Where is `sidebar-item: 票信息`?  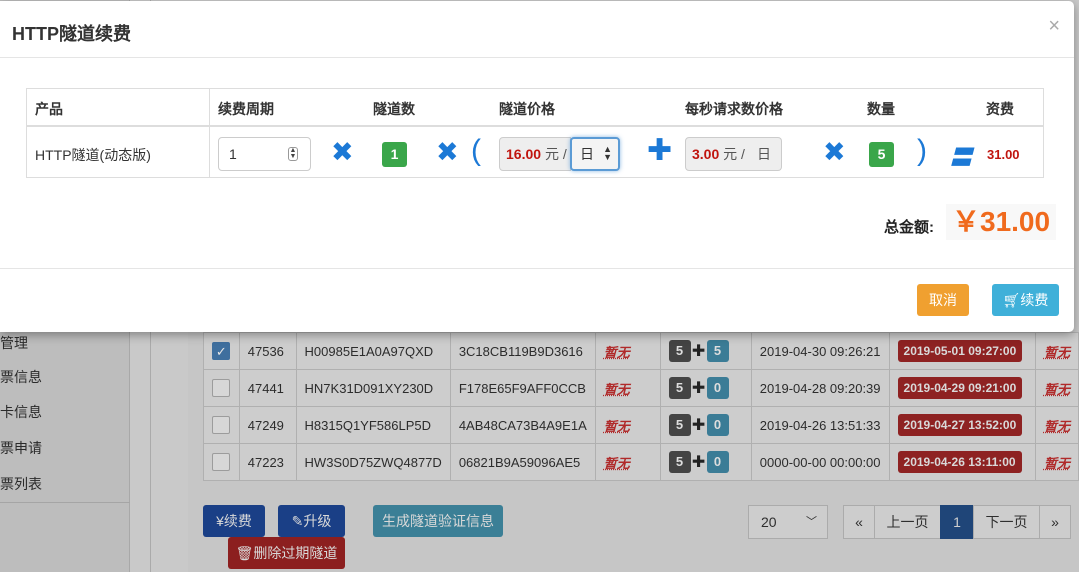
sidebar-item: 票信息 is located at coordinates (21, 377).